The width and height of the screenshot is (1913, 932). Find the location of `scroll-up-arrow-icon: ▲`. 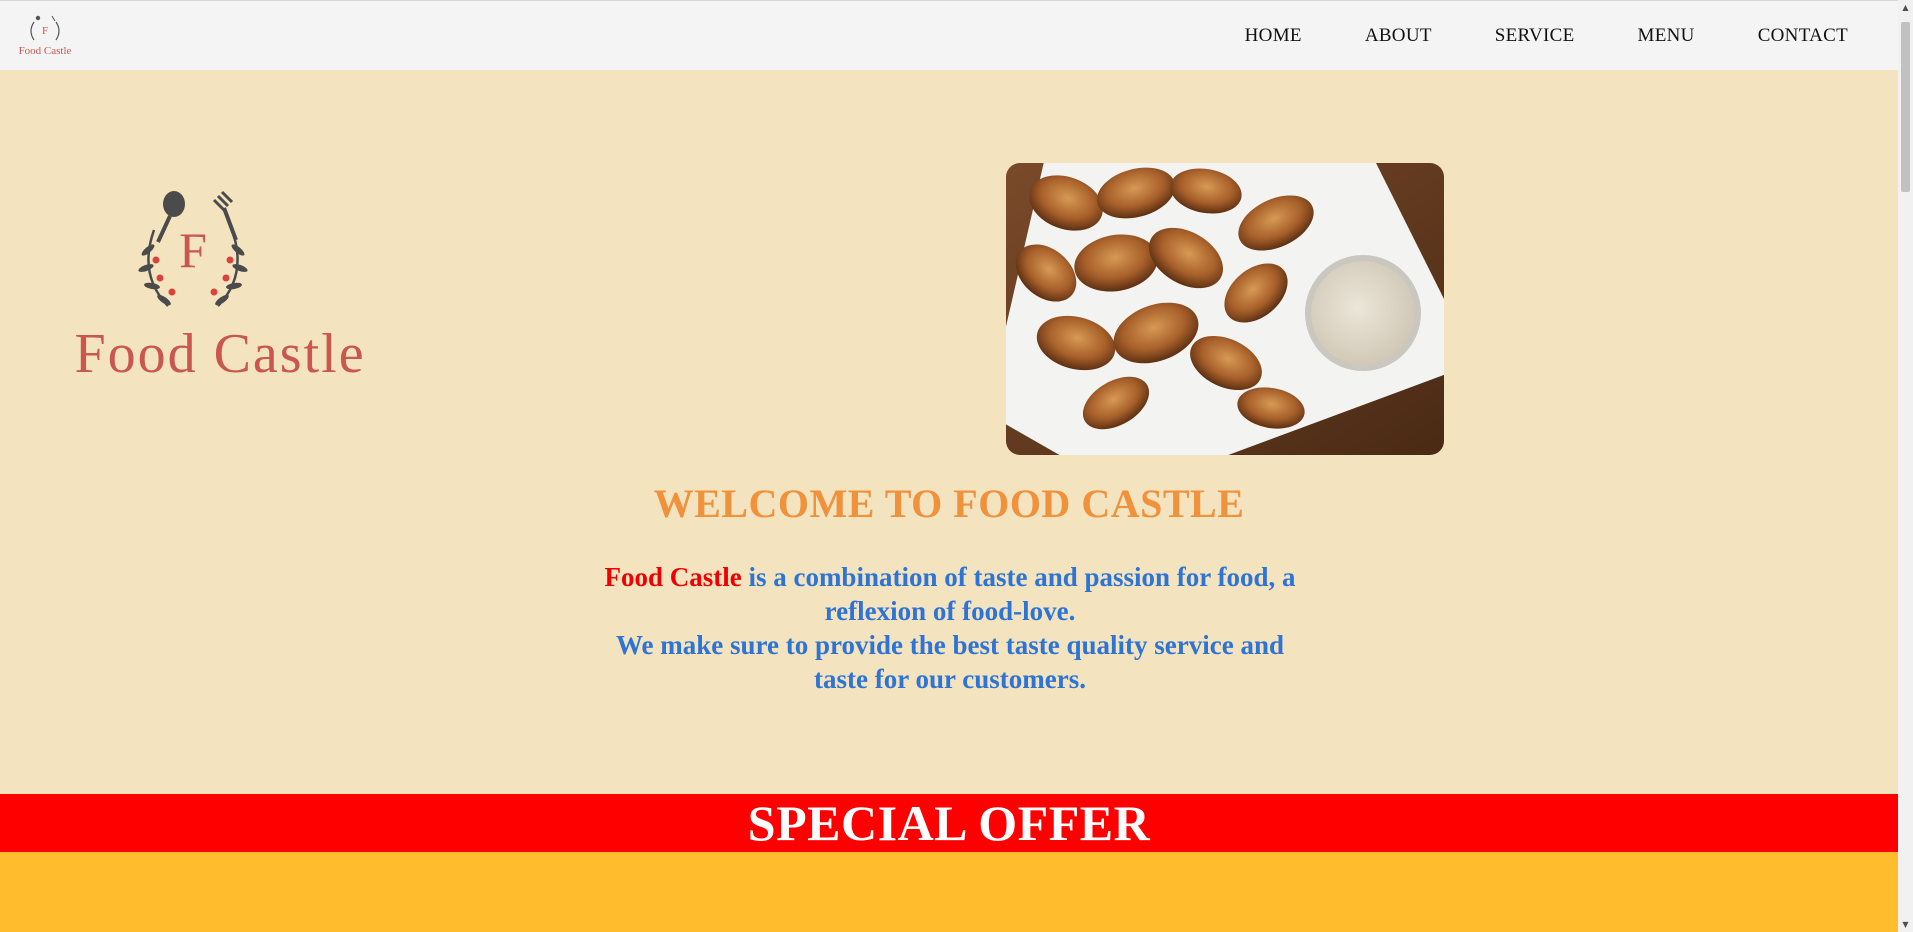

scroll-up-arrow-icon: ▲ is located at coordinates (1905, 7).